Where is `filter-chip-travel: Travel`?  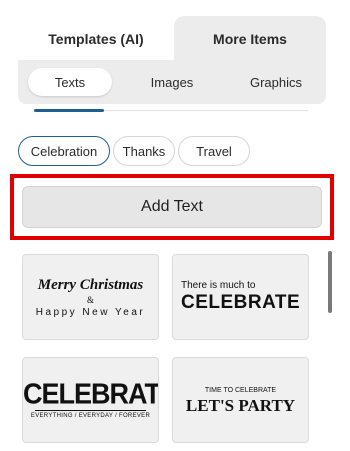 filter-chip-travel: Travel is located at coordinates (214, 151).